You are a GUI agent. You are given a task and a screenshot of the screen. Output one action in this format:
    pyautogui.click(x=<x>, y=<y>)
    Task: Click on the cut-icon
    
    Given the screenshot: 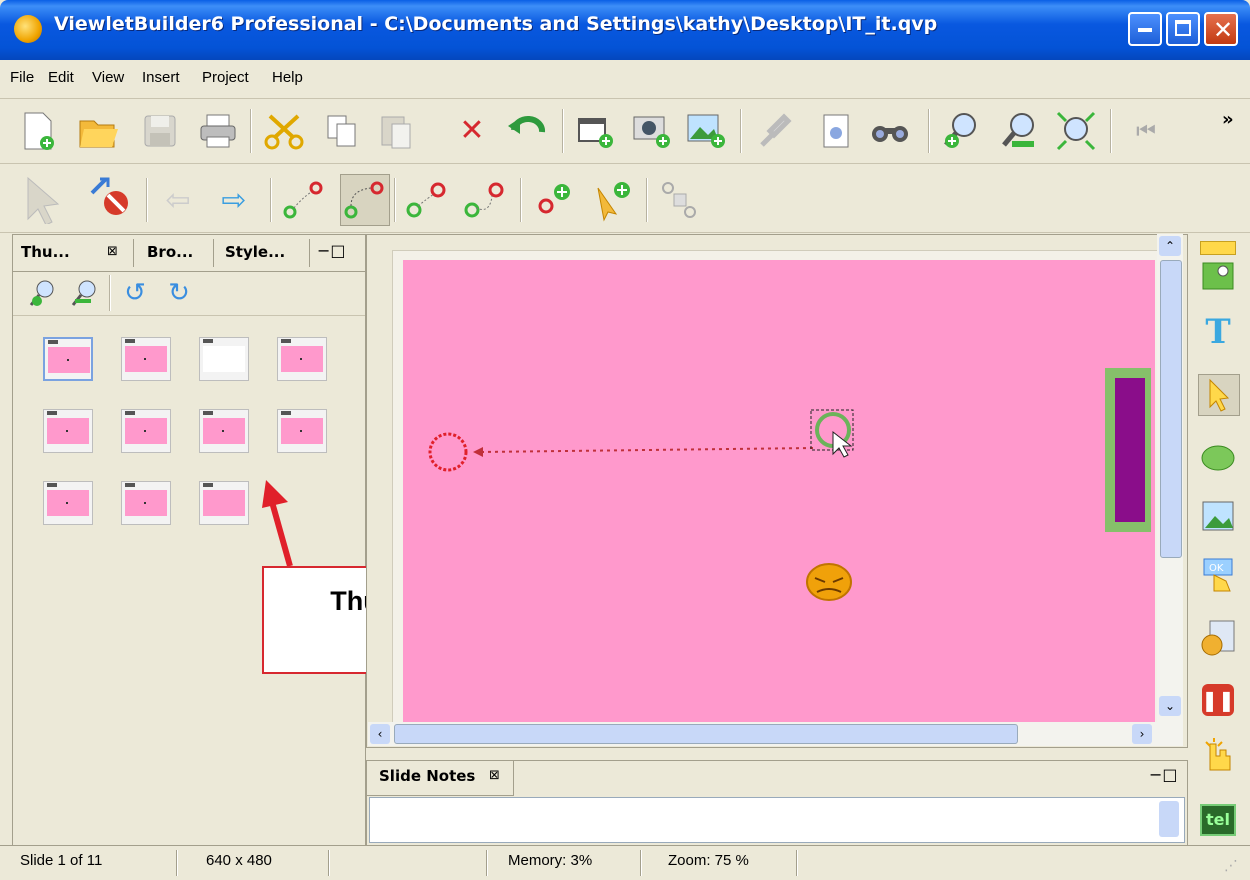 What is the action you would take?
    pyautogui.click(x=284, y=131)
    